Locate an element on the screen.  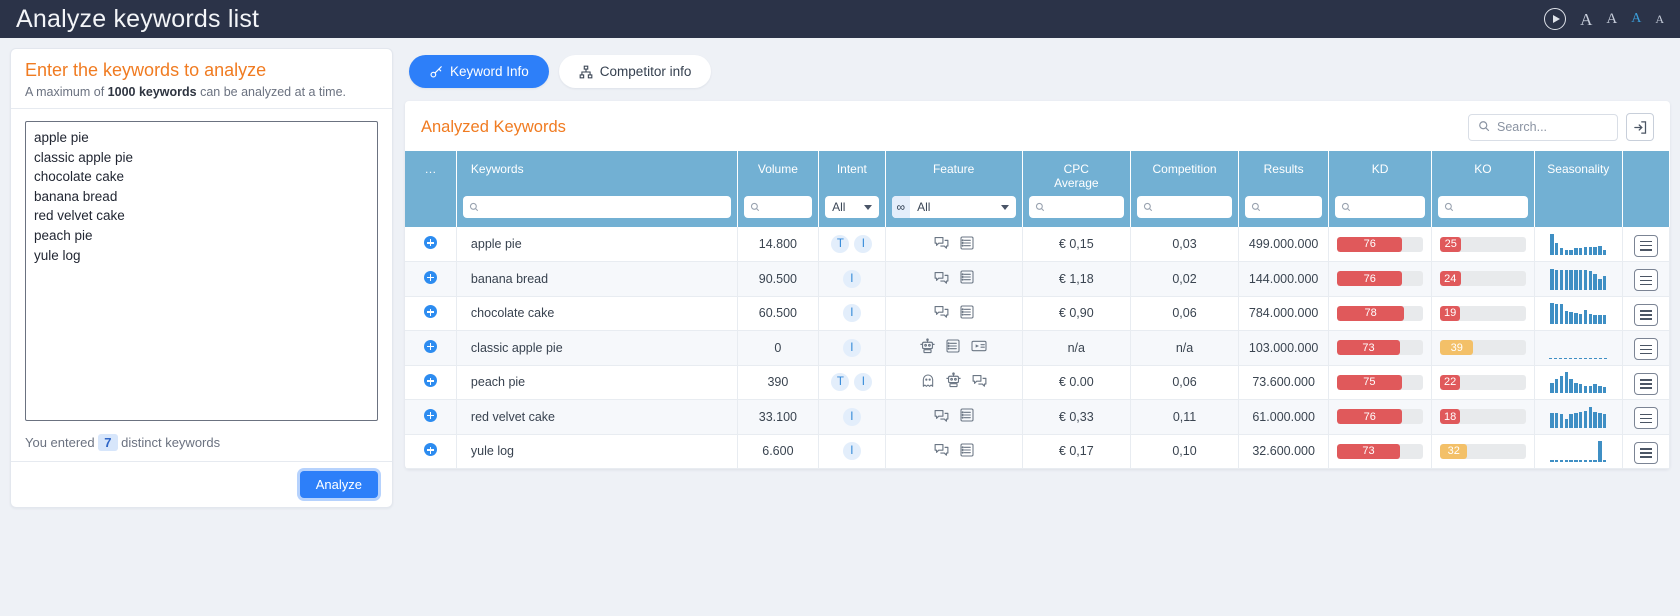
column-header-volume: Volume is located at coordinates (778, 170).